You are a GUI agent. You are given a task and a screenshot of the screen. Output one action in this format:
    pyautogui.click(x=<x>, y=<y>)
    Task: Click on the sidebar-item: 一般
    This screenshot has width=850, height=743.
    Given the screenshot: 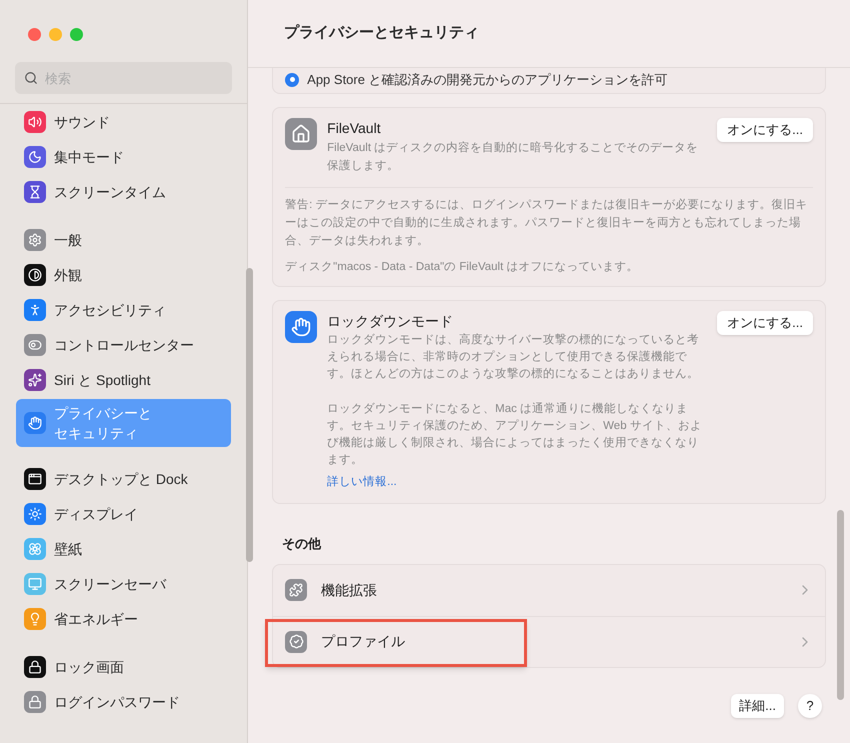 What is the action you would take?
    pyautogui.click(x=124, y=240)
    